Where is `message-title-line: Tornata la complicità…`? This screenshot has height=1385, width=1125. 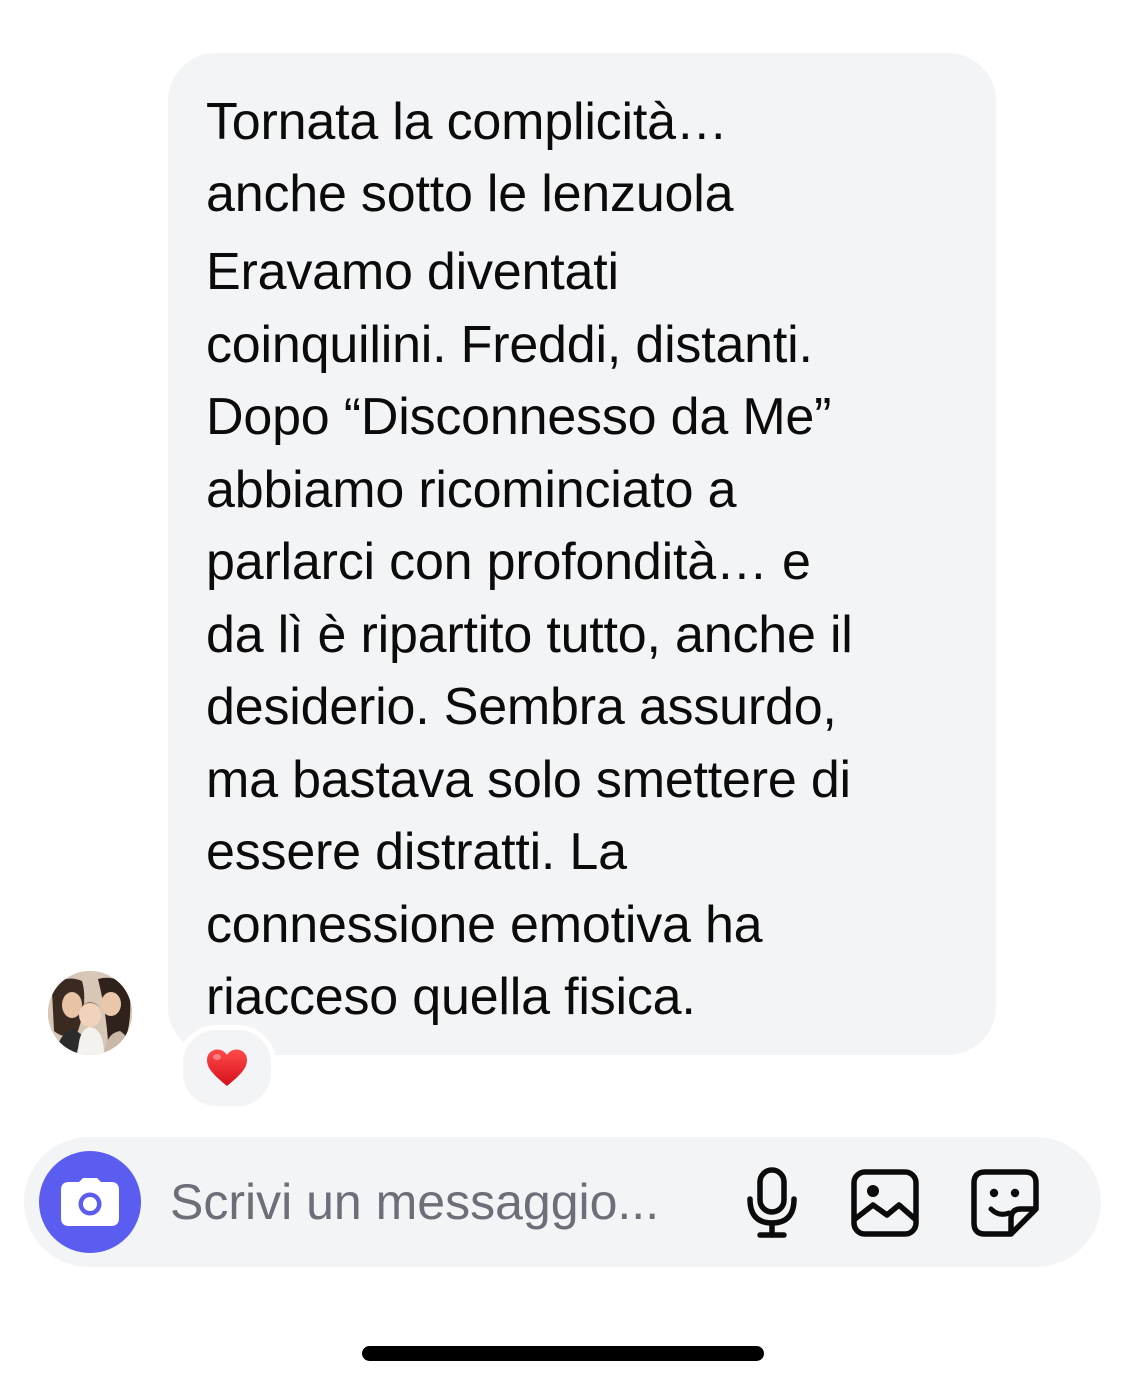 message-title-line: Tornata la complicità… is located at coordinates (467, 122).